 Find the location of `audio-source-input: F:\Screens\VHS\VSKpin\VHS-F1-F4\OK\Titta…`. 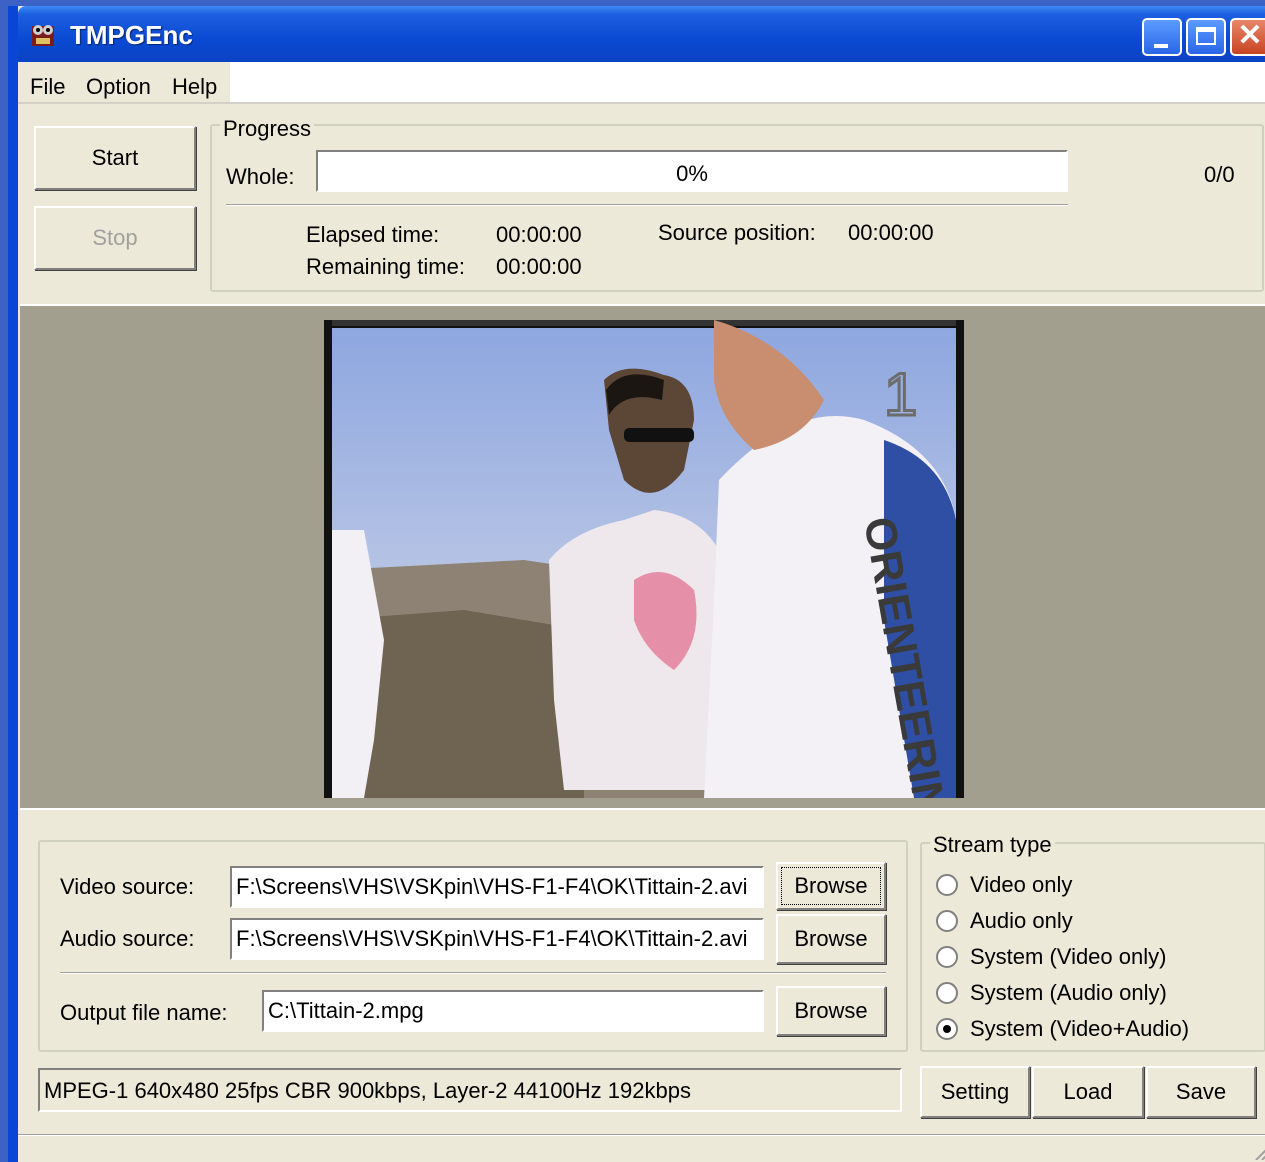

audio-source-input: F:\Screens\VHS\VSKpin\VHS-F1-F4\OK\Titta… is located at coordinates (497, 939).